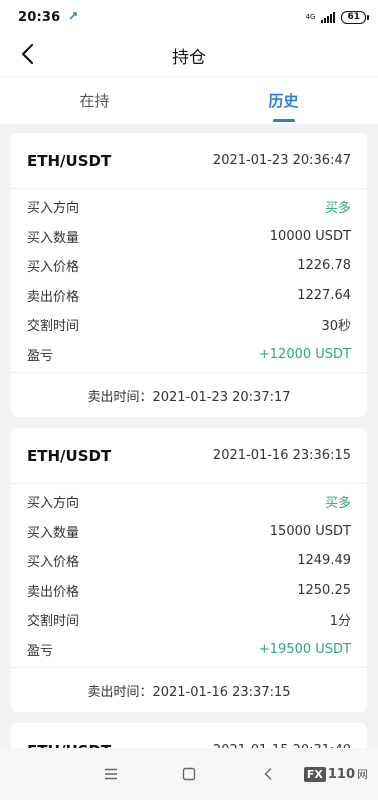 The width and height of the screenshot is (378, 800). Describe the element at coordinates (328, 17) in the screenshot. I see `signal-icon` at that location.